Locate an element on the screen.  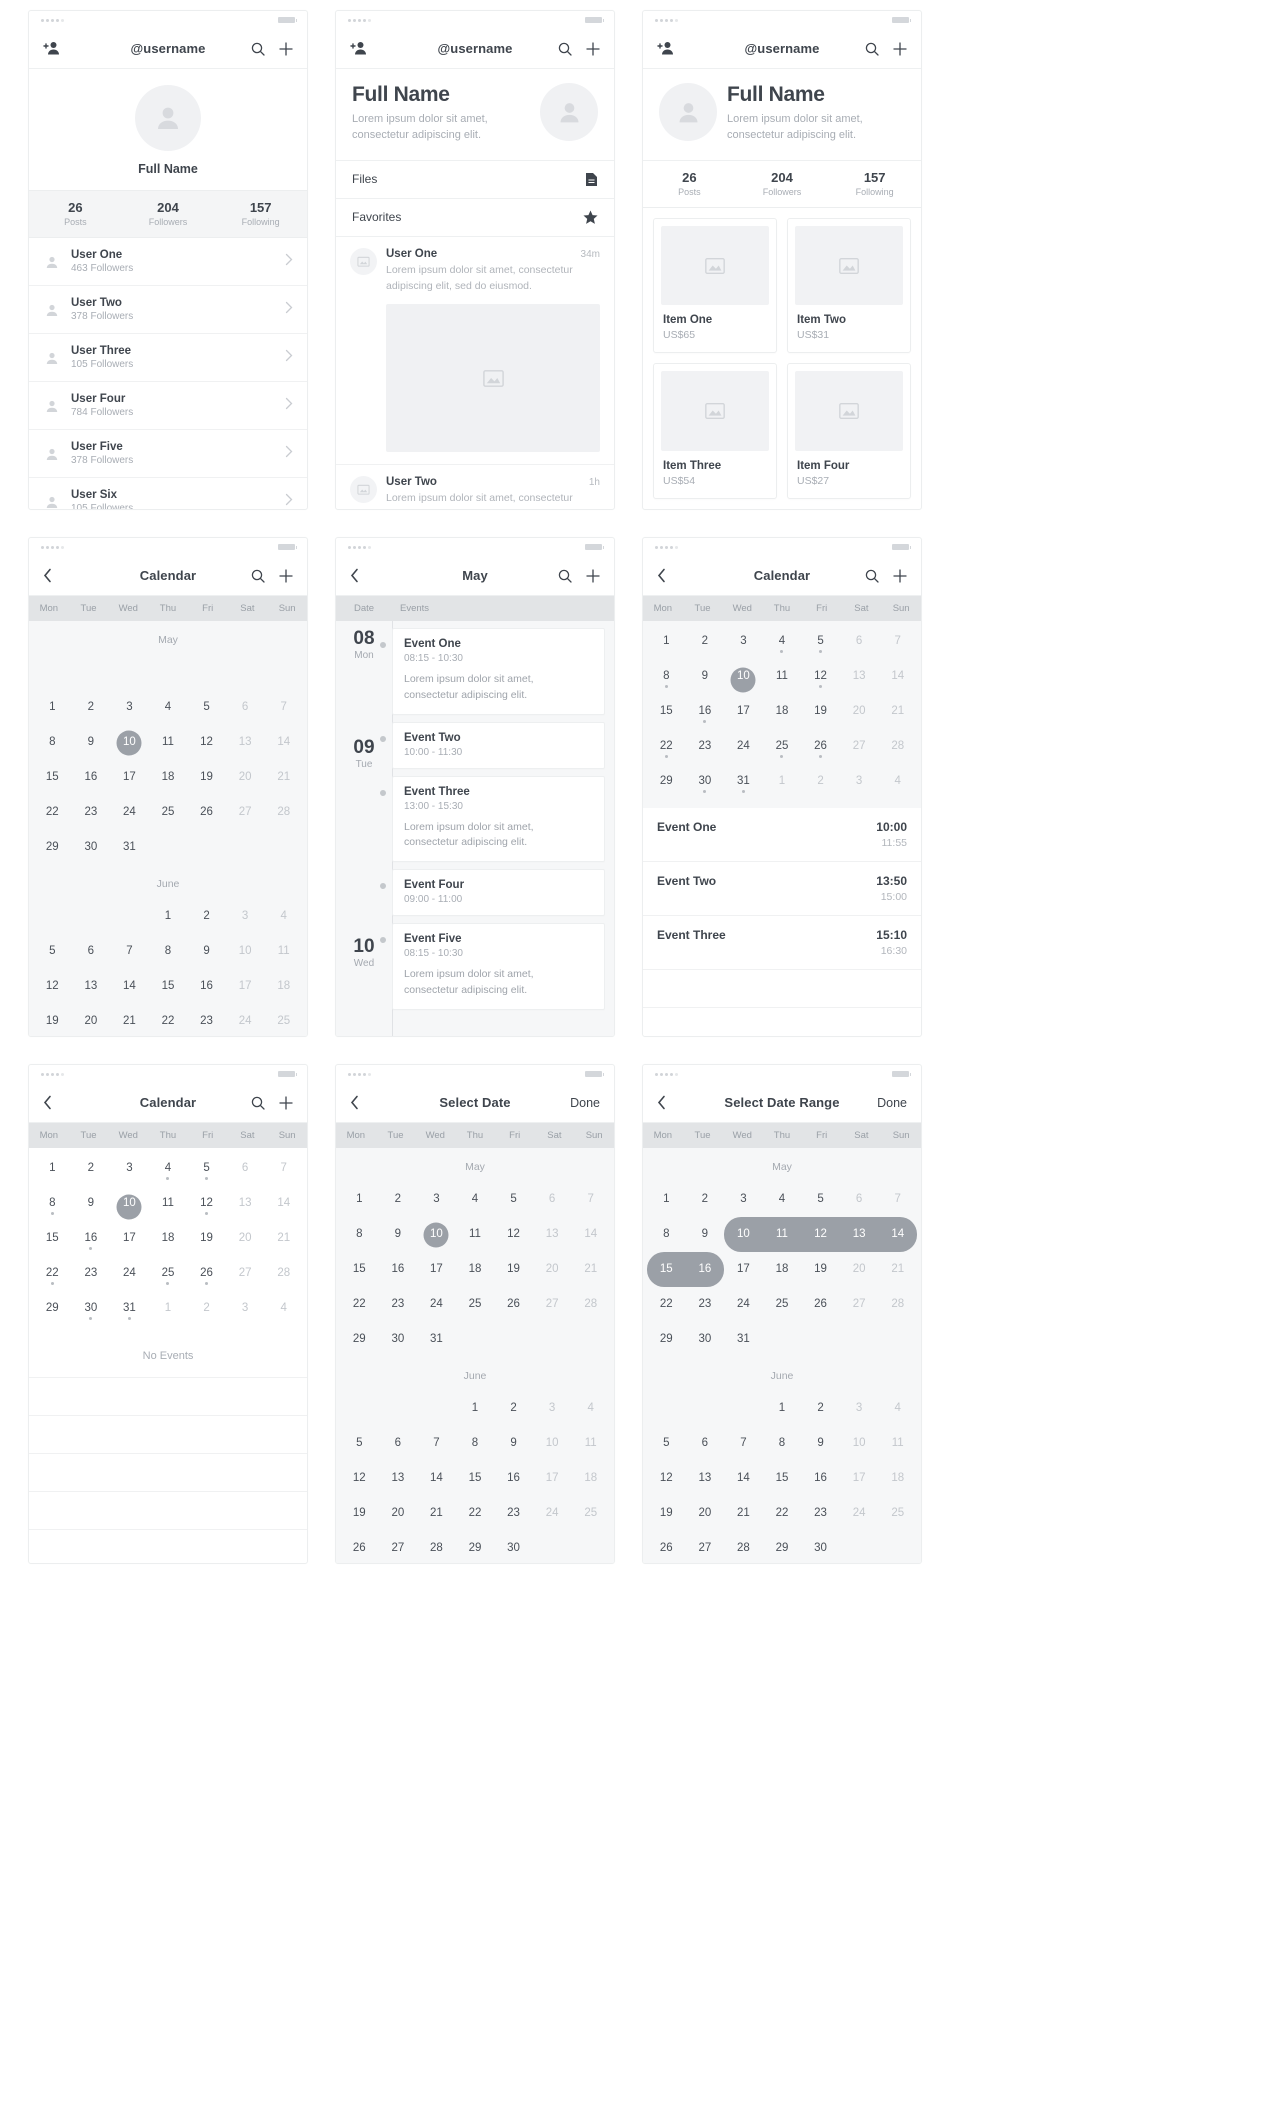
item-card: Item Two US$31 is located at coordinates (849, 285).